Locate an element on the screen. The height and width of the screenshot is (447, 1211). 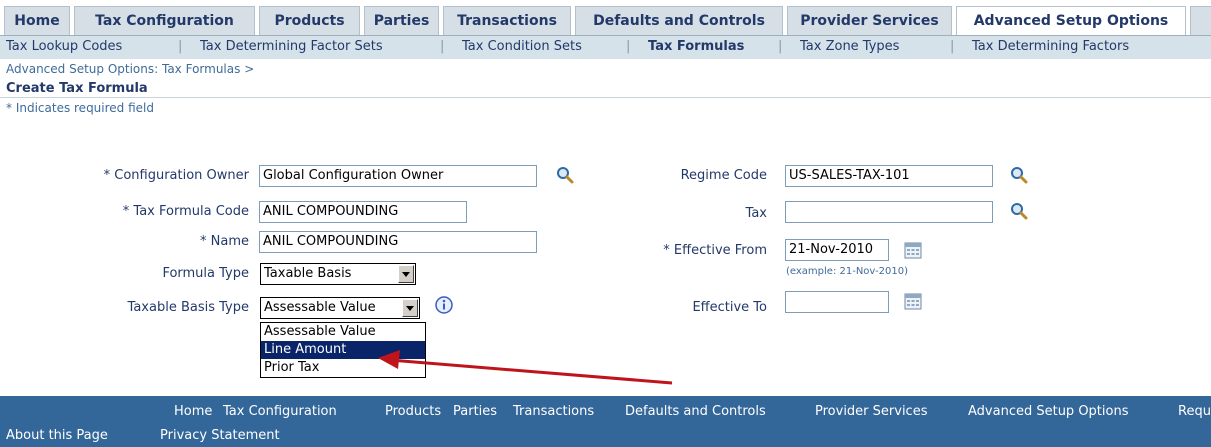
tab-defaults-and-controls: Defaults and Controls is located at coordinates (679, 20).